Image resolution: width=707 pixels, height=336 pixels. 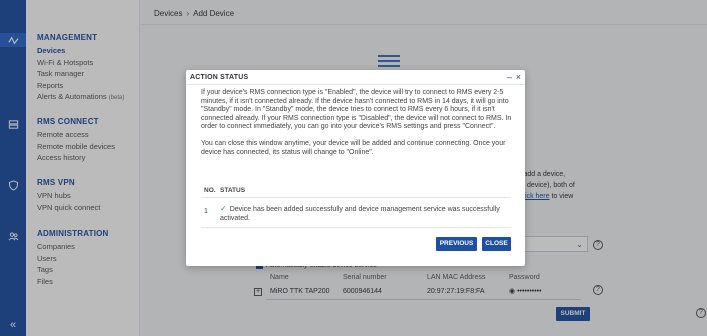 I want to click on dialog-actions: PREVIOUS CLOSE, so click(x=473, y=244).